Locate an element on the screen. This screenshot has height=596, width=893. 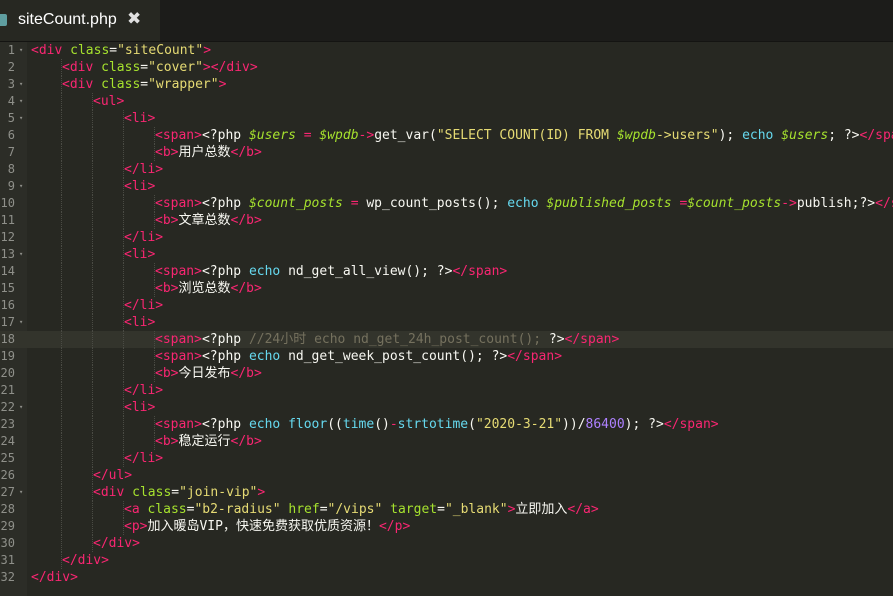
code-line: 1 ▾ <div class="siteCount"> is located at coordinates (446, 50).